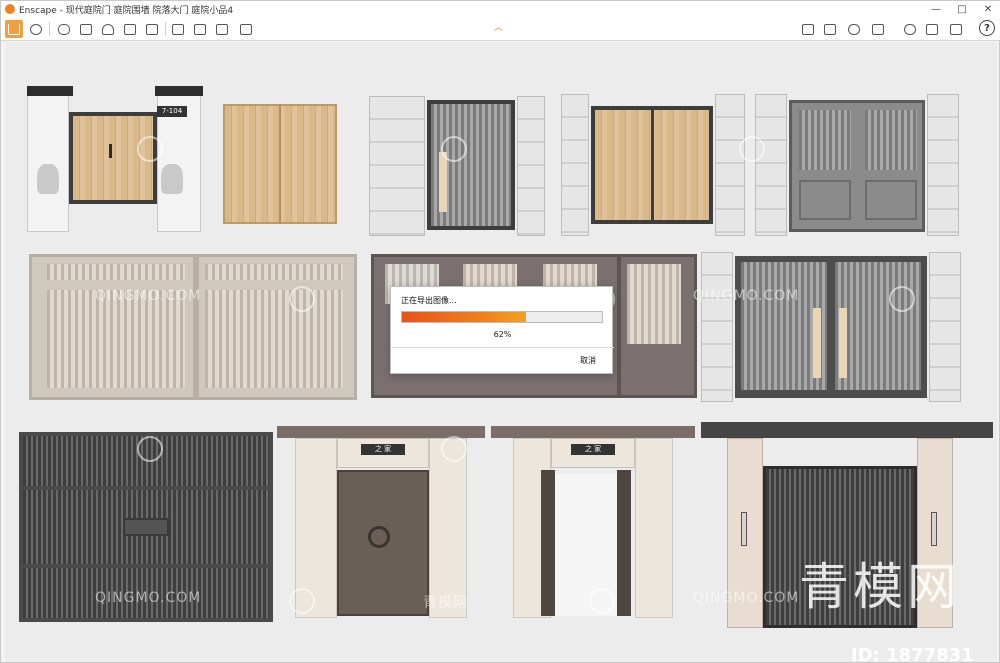 The width and height of the screenshot is (1000, 663). What do you see at coordinates (830, 29) in the screenshot?
I see `panorama-icon` at bounding box center [830, 29].